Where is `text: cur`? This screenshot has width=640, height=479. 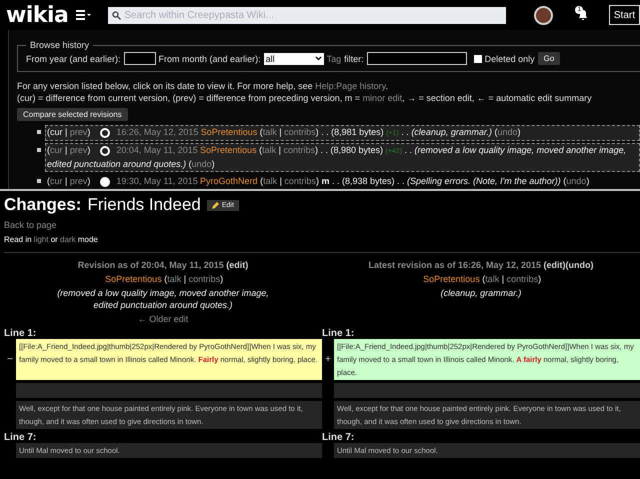
text: cur is located at coordinates (56, 132).